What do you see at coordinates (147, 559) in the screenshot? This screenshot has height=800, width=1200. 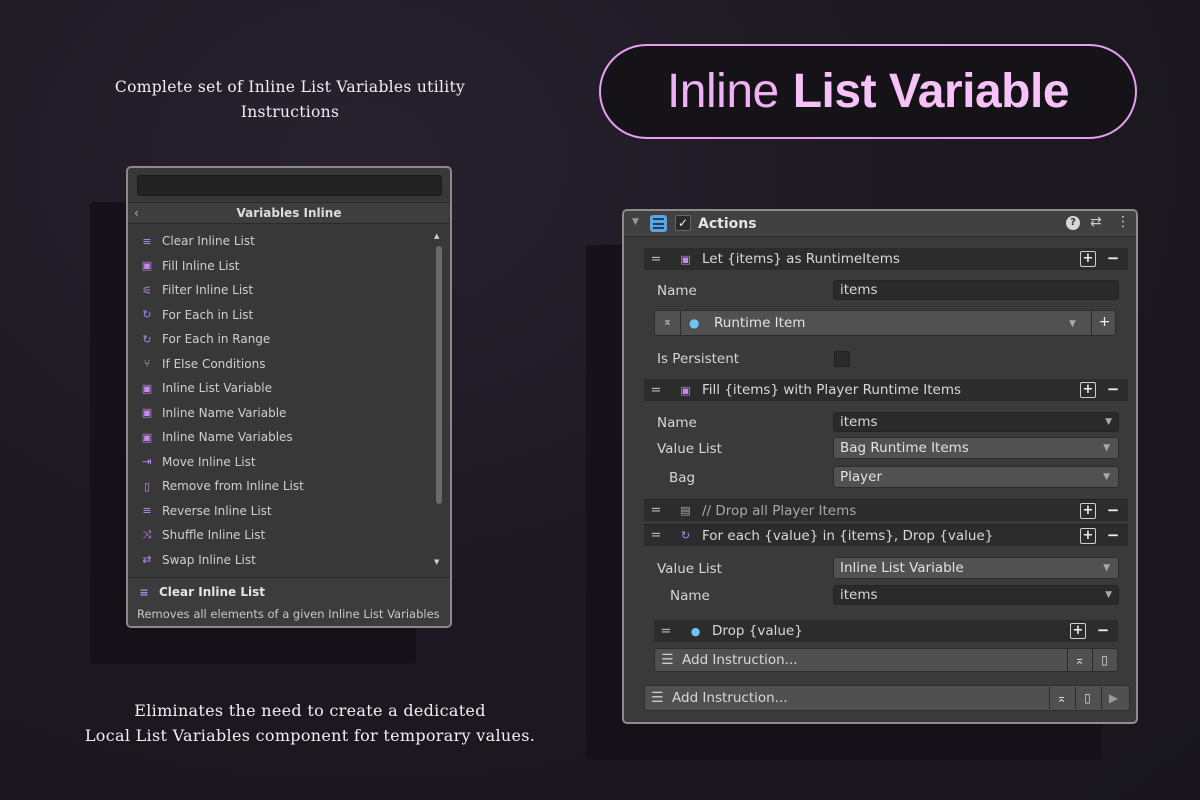 I see `swap-icon: ⇄` at bounding box center [147, 559].